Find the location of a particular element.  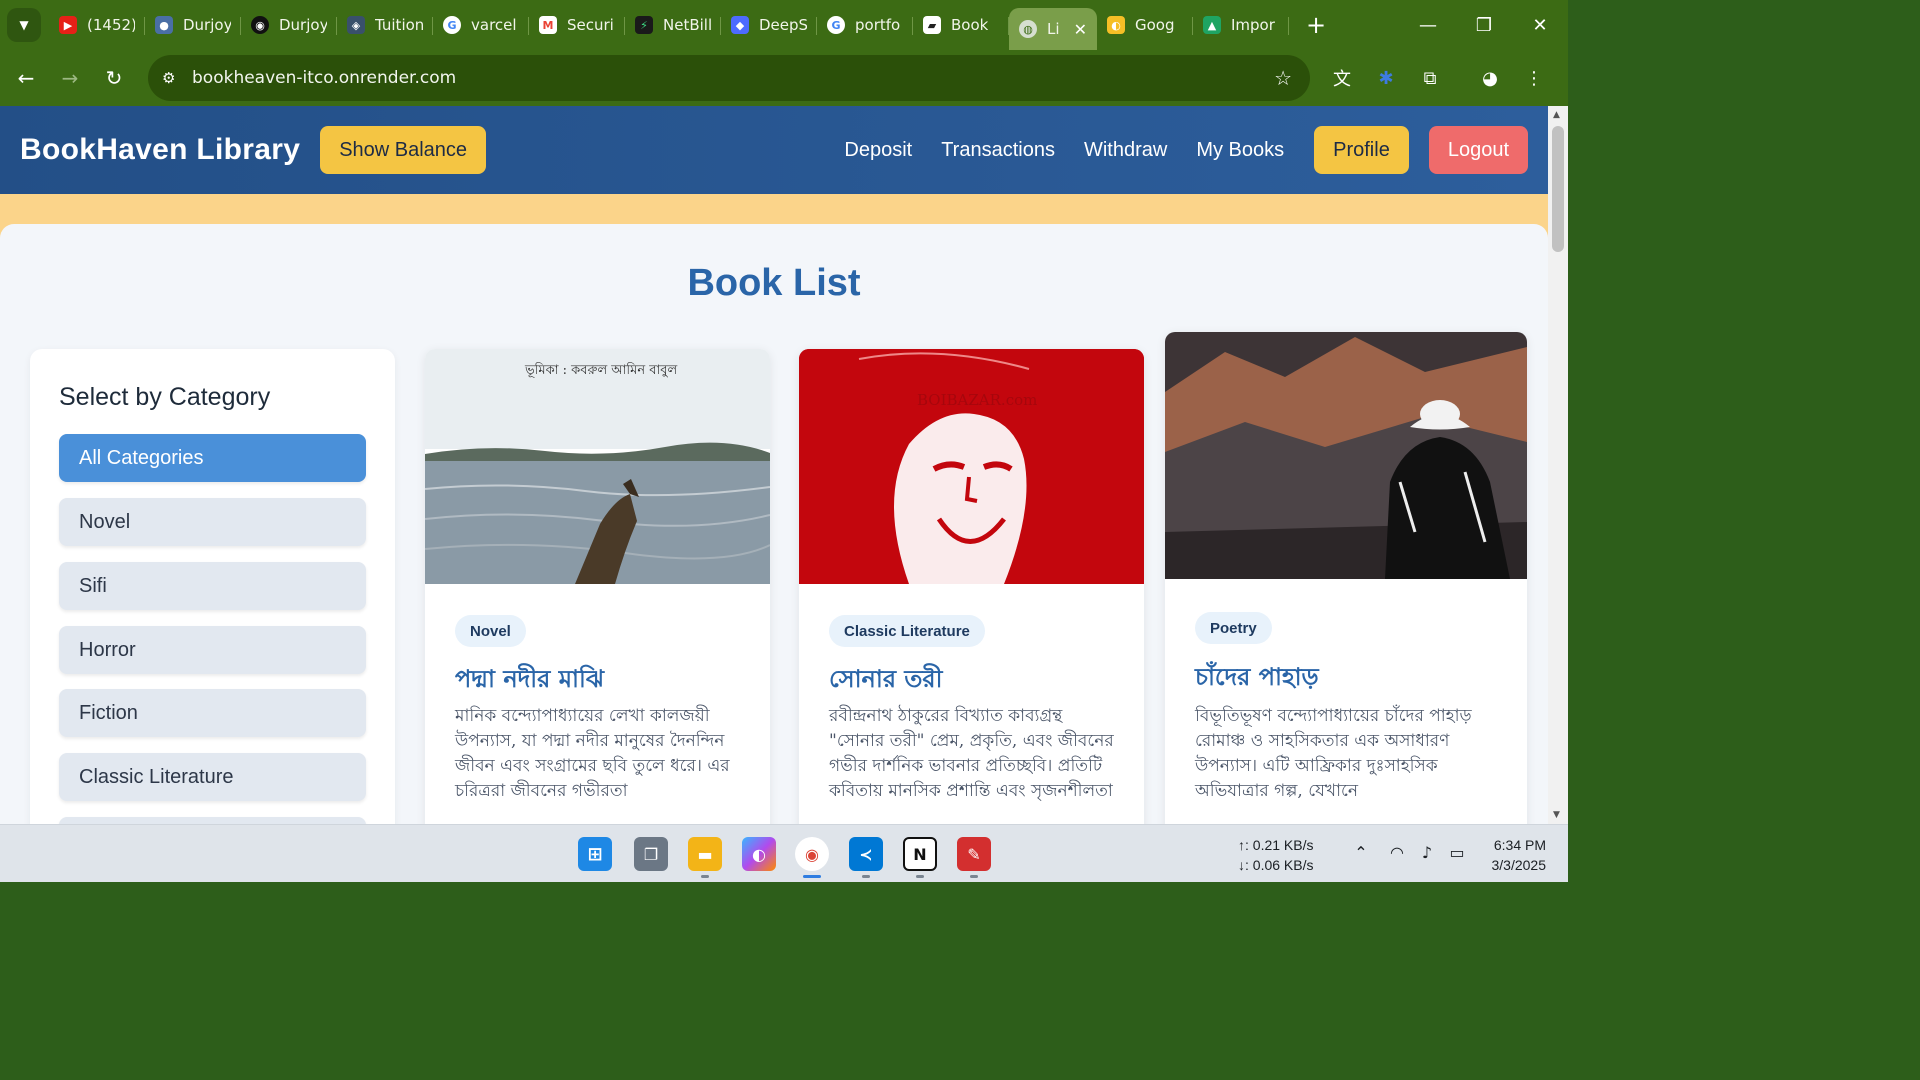

minimize-icon: — is located at coordinates (1428, 25).